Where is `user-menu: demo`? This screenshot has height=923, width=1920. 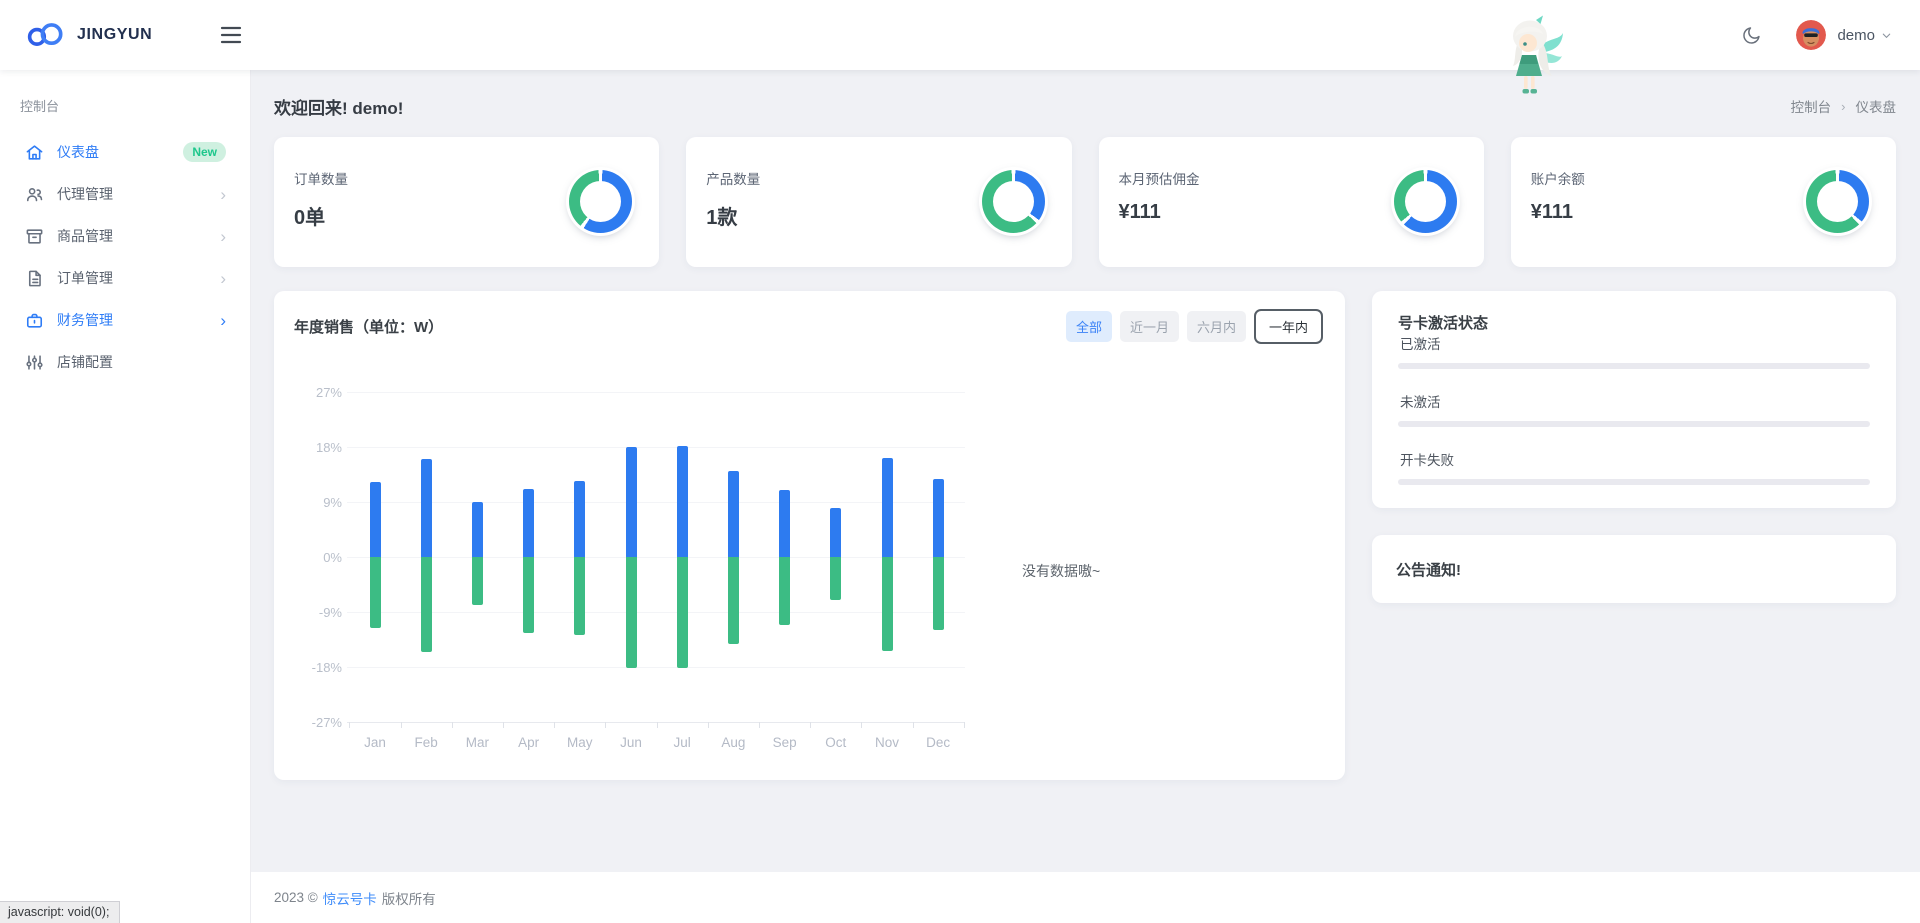
user-menu: demo is located at coordinates (1856, 35).